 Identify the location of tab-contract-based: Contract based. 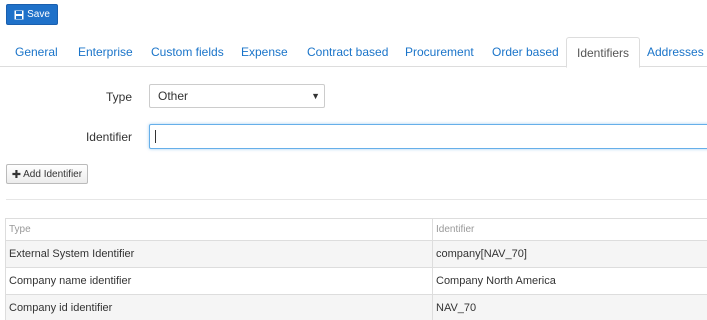
(347, 52).